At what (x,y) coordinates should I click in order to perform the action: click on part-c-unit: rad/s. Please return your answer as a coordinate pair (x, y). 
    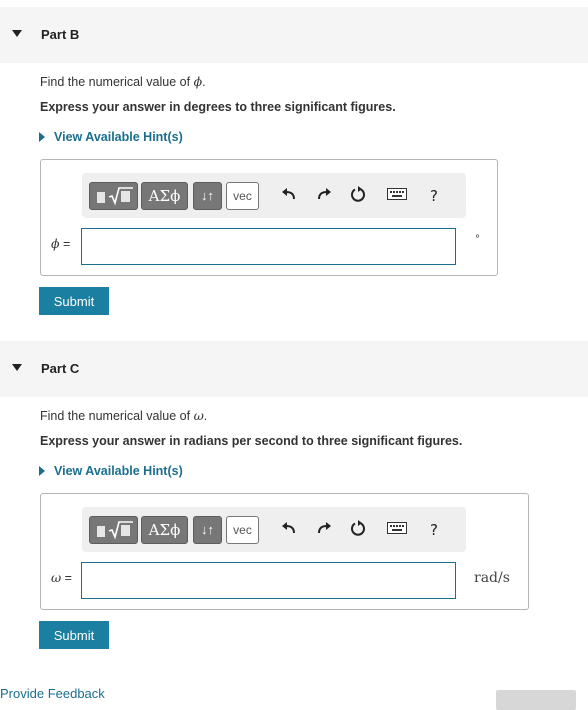
    Looking at the image, I should click on (492, 578).